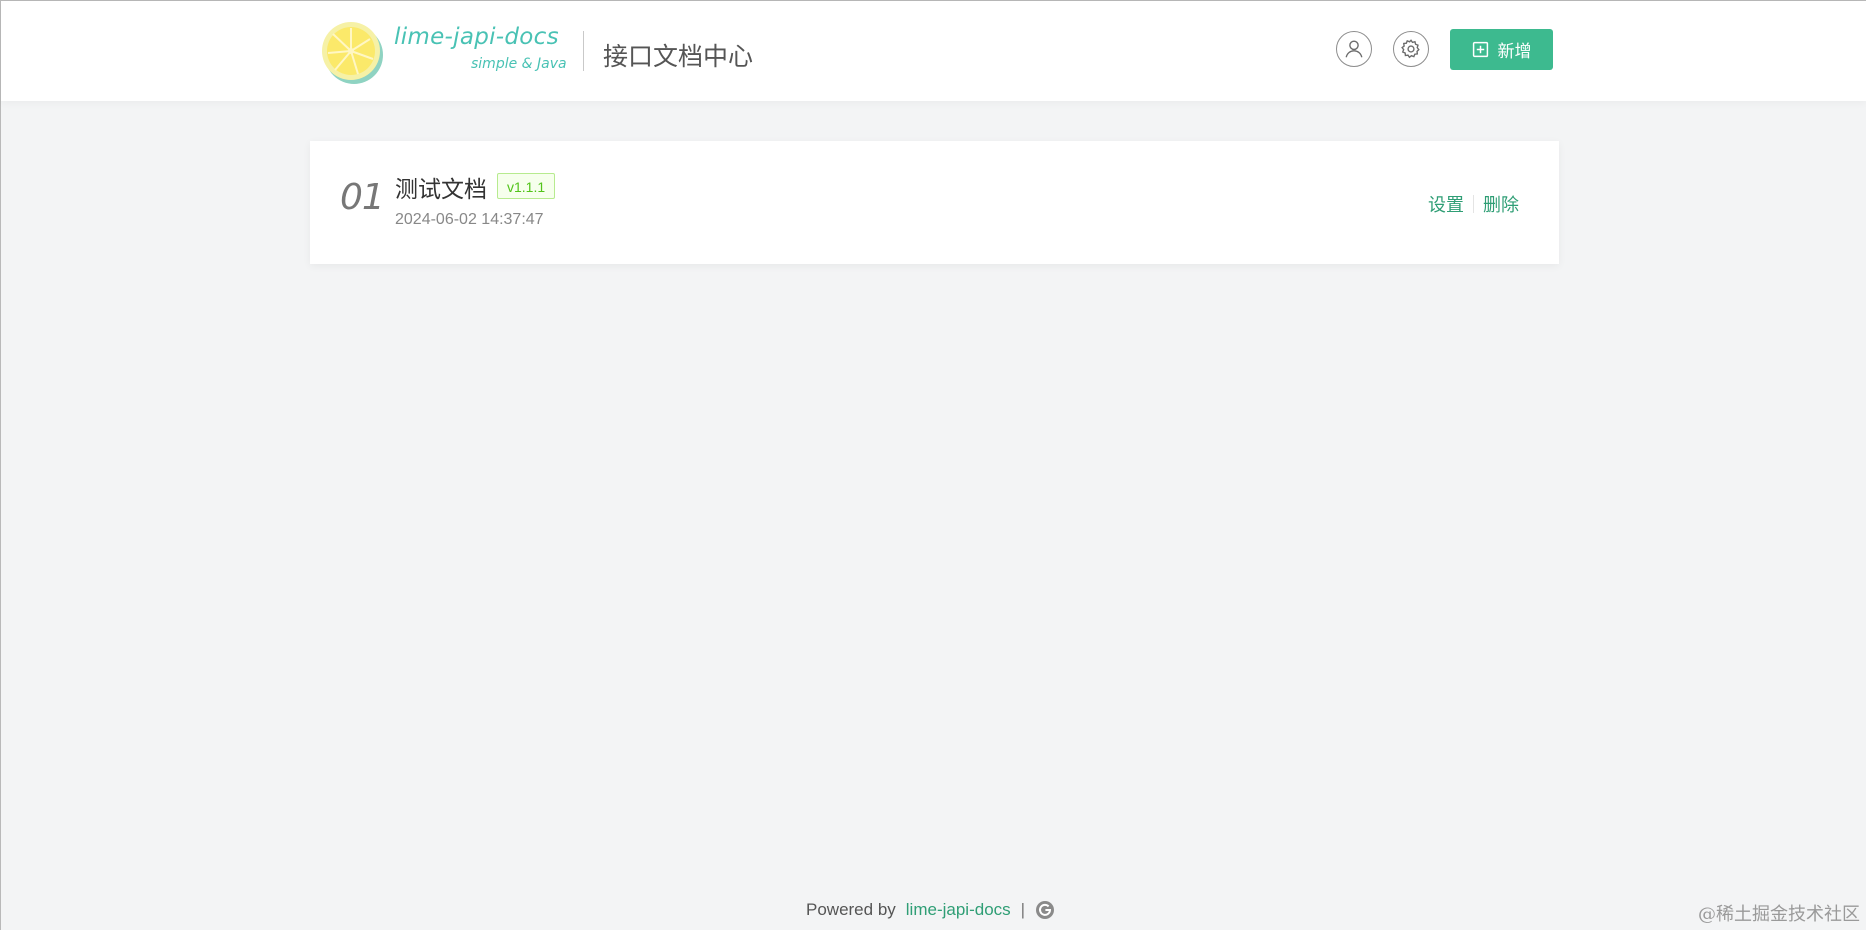 This screenshot has height=930, width=1866. I want to click on doc-actions: 设置 删除, so click(1473, 204).